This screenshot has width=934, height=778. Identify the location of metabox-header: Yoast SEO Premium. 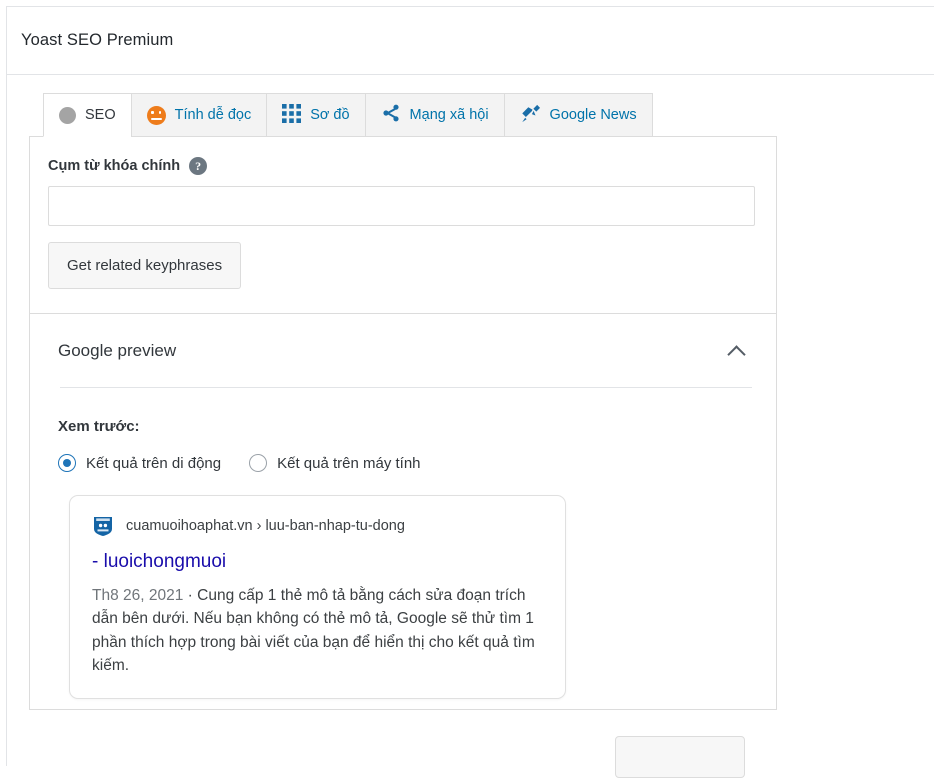
(470, 41).